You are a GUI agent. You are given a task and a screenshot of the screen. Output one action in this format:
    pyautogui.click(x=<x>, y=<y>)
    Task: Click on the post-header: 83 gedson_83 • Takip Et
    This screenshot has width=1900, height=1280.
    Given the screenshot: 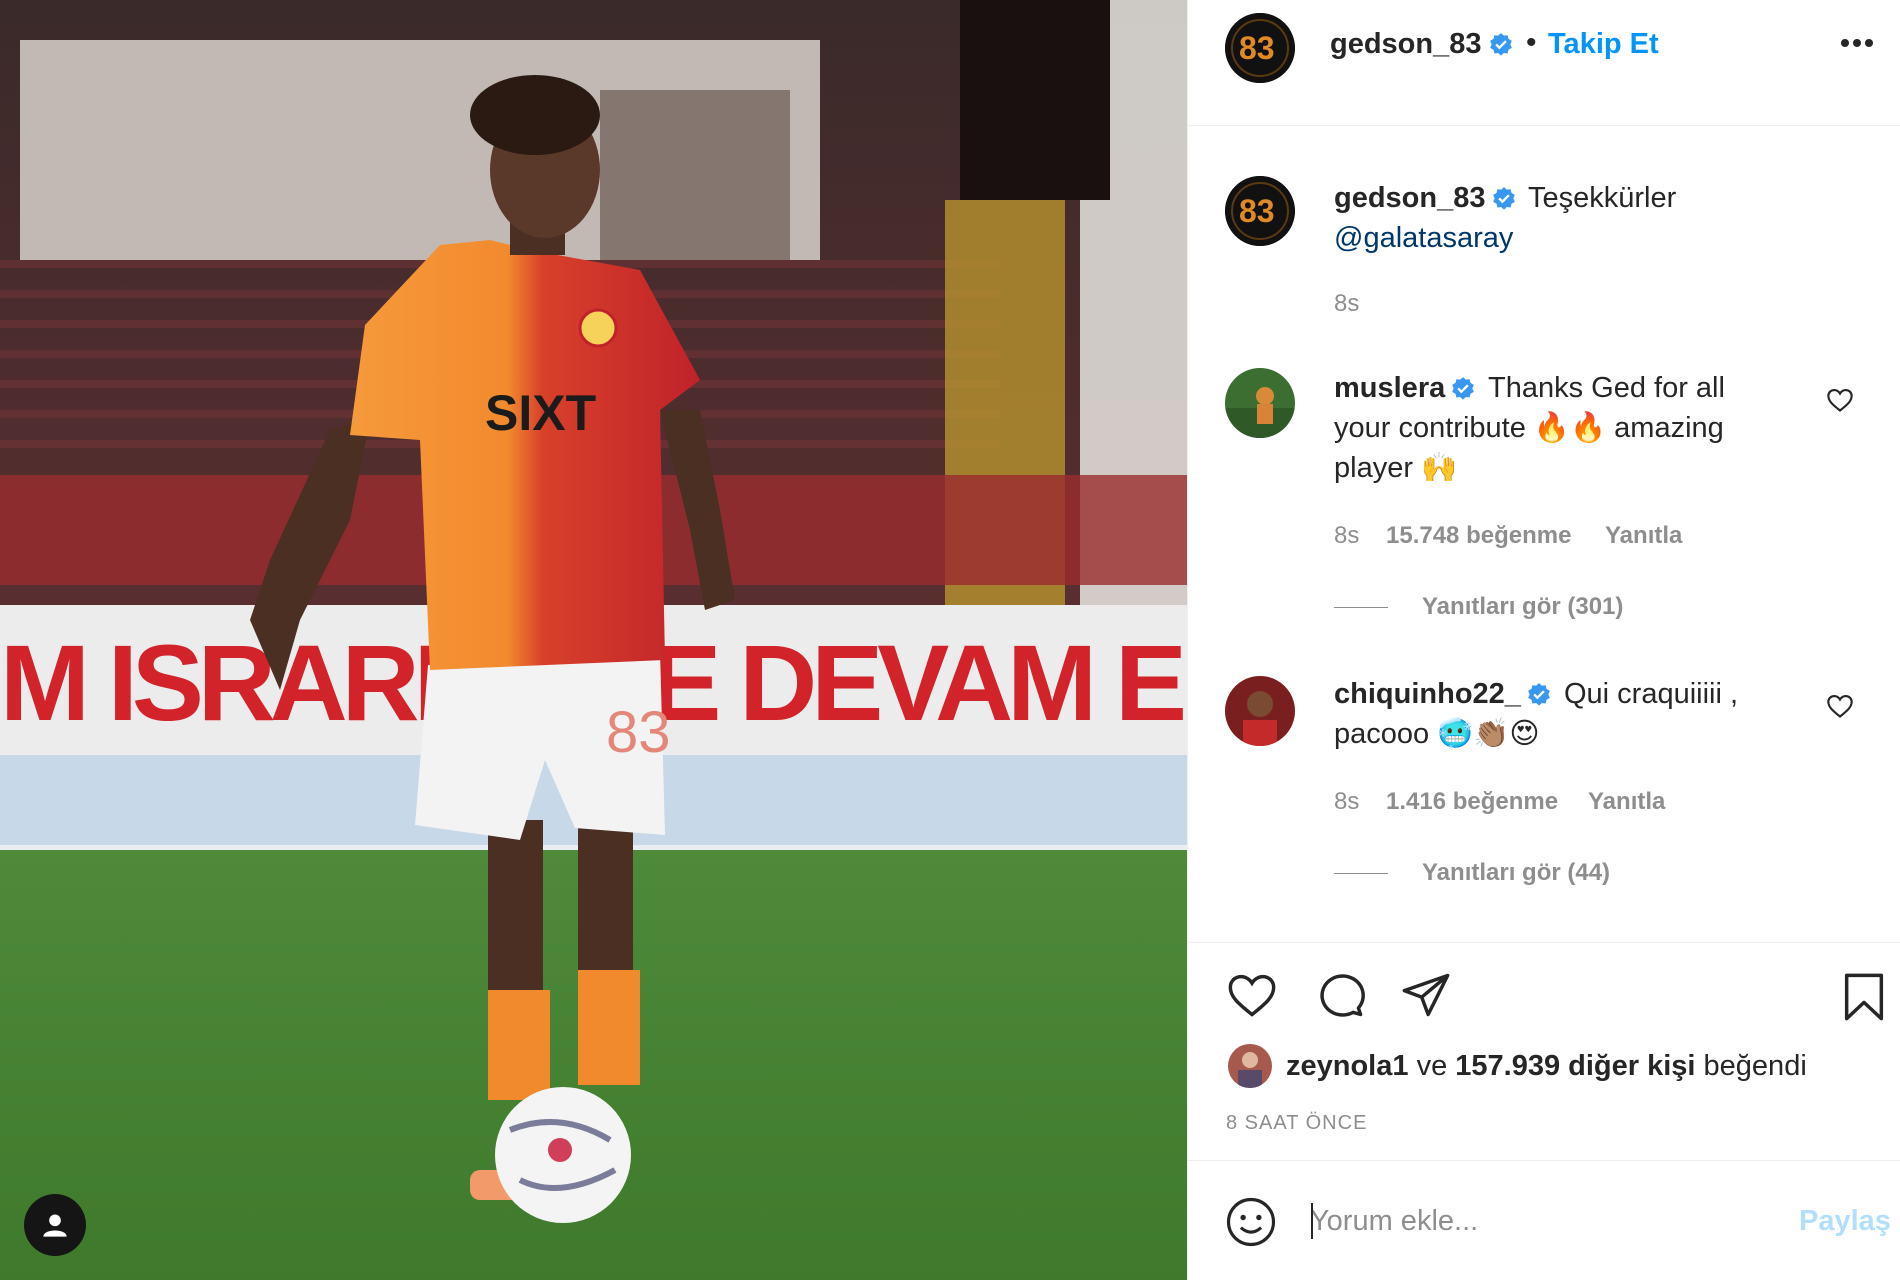 What is the action you would take?
    pyautogui.click(x=1544, y=63)
    